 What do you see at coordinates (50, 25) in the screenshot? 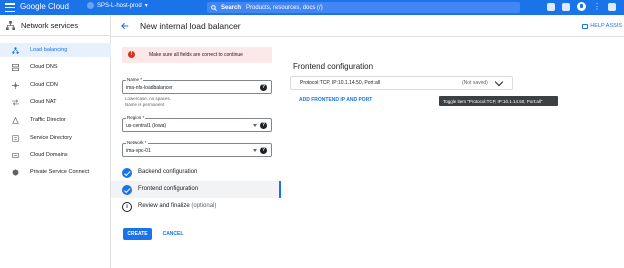
I see `nav-title: Network services` at bounding box center [50, 25].